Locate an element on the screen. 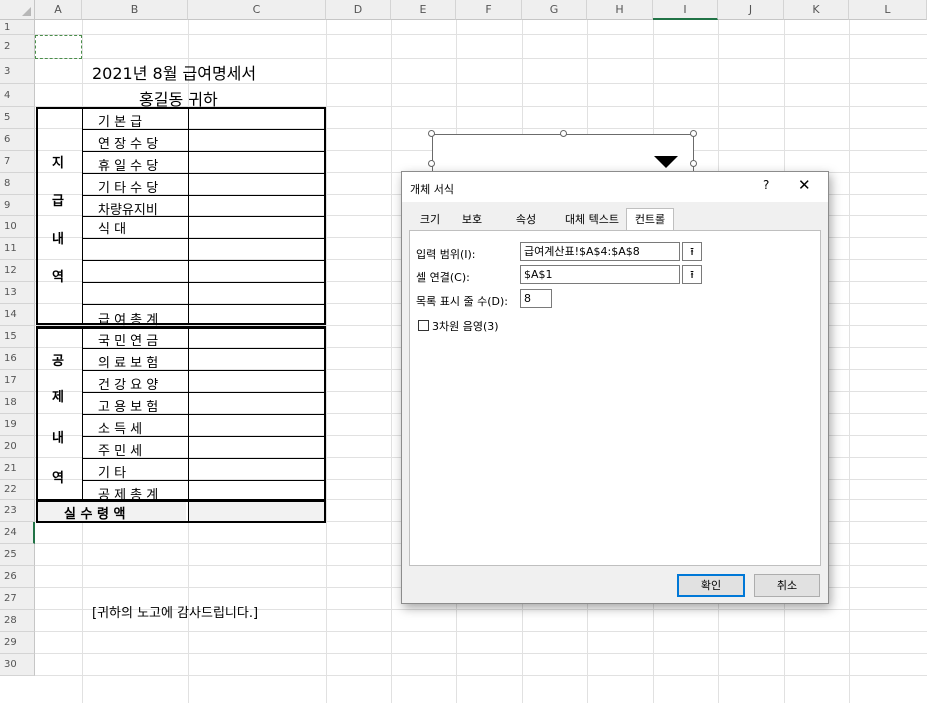  deduct-item-income-tax: 소 득 세 is located at coordinates (120, 429).